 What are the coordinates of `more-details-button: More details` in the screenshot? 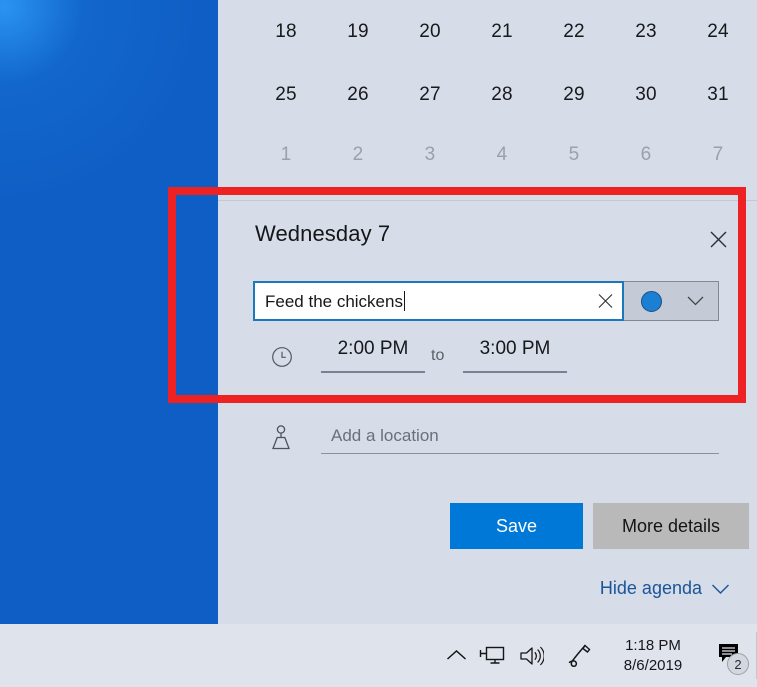 It's located at (671, 526).